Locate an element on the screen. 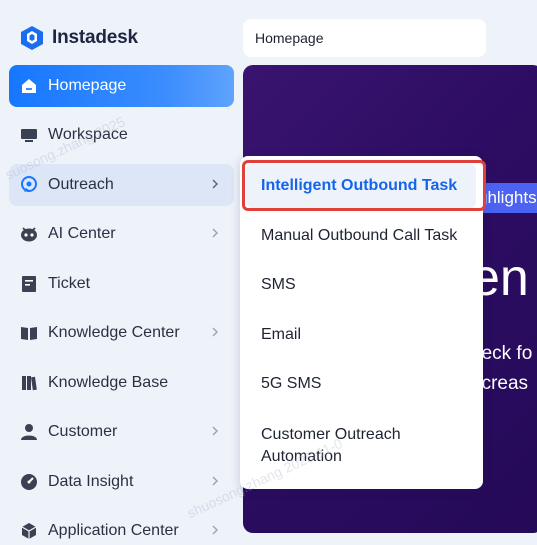 Image resolution: width=537 pixels, height=545 pixels. cube-icon is located at coordinates (29, 531).